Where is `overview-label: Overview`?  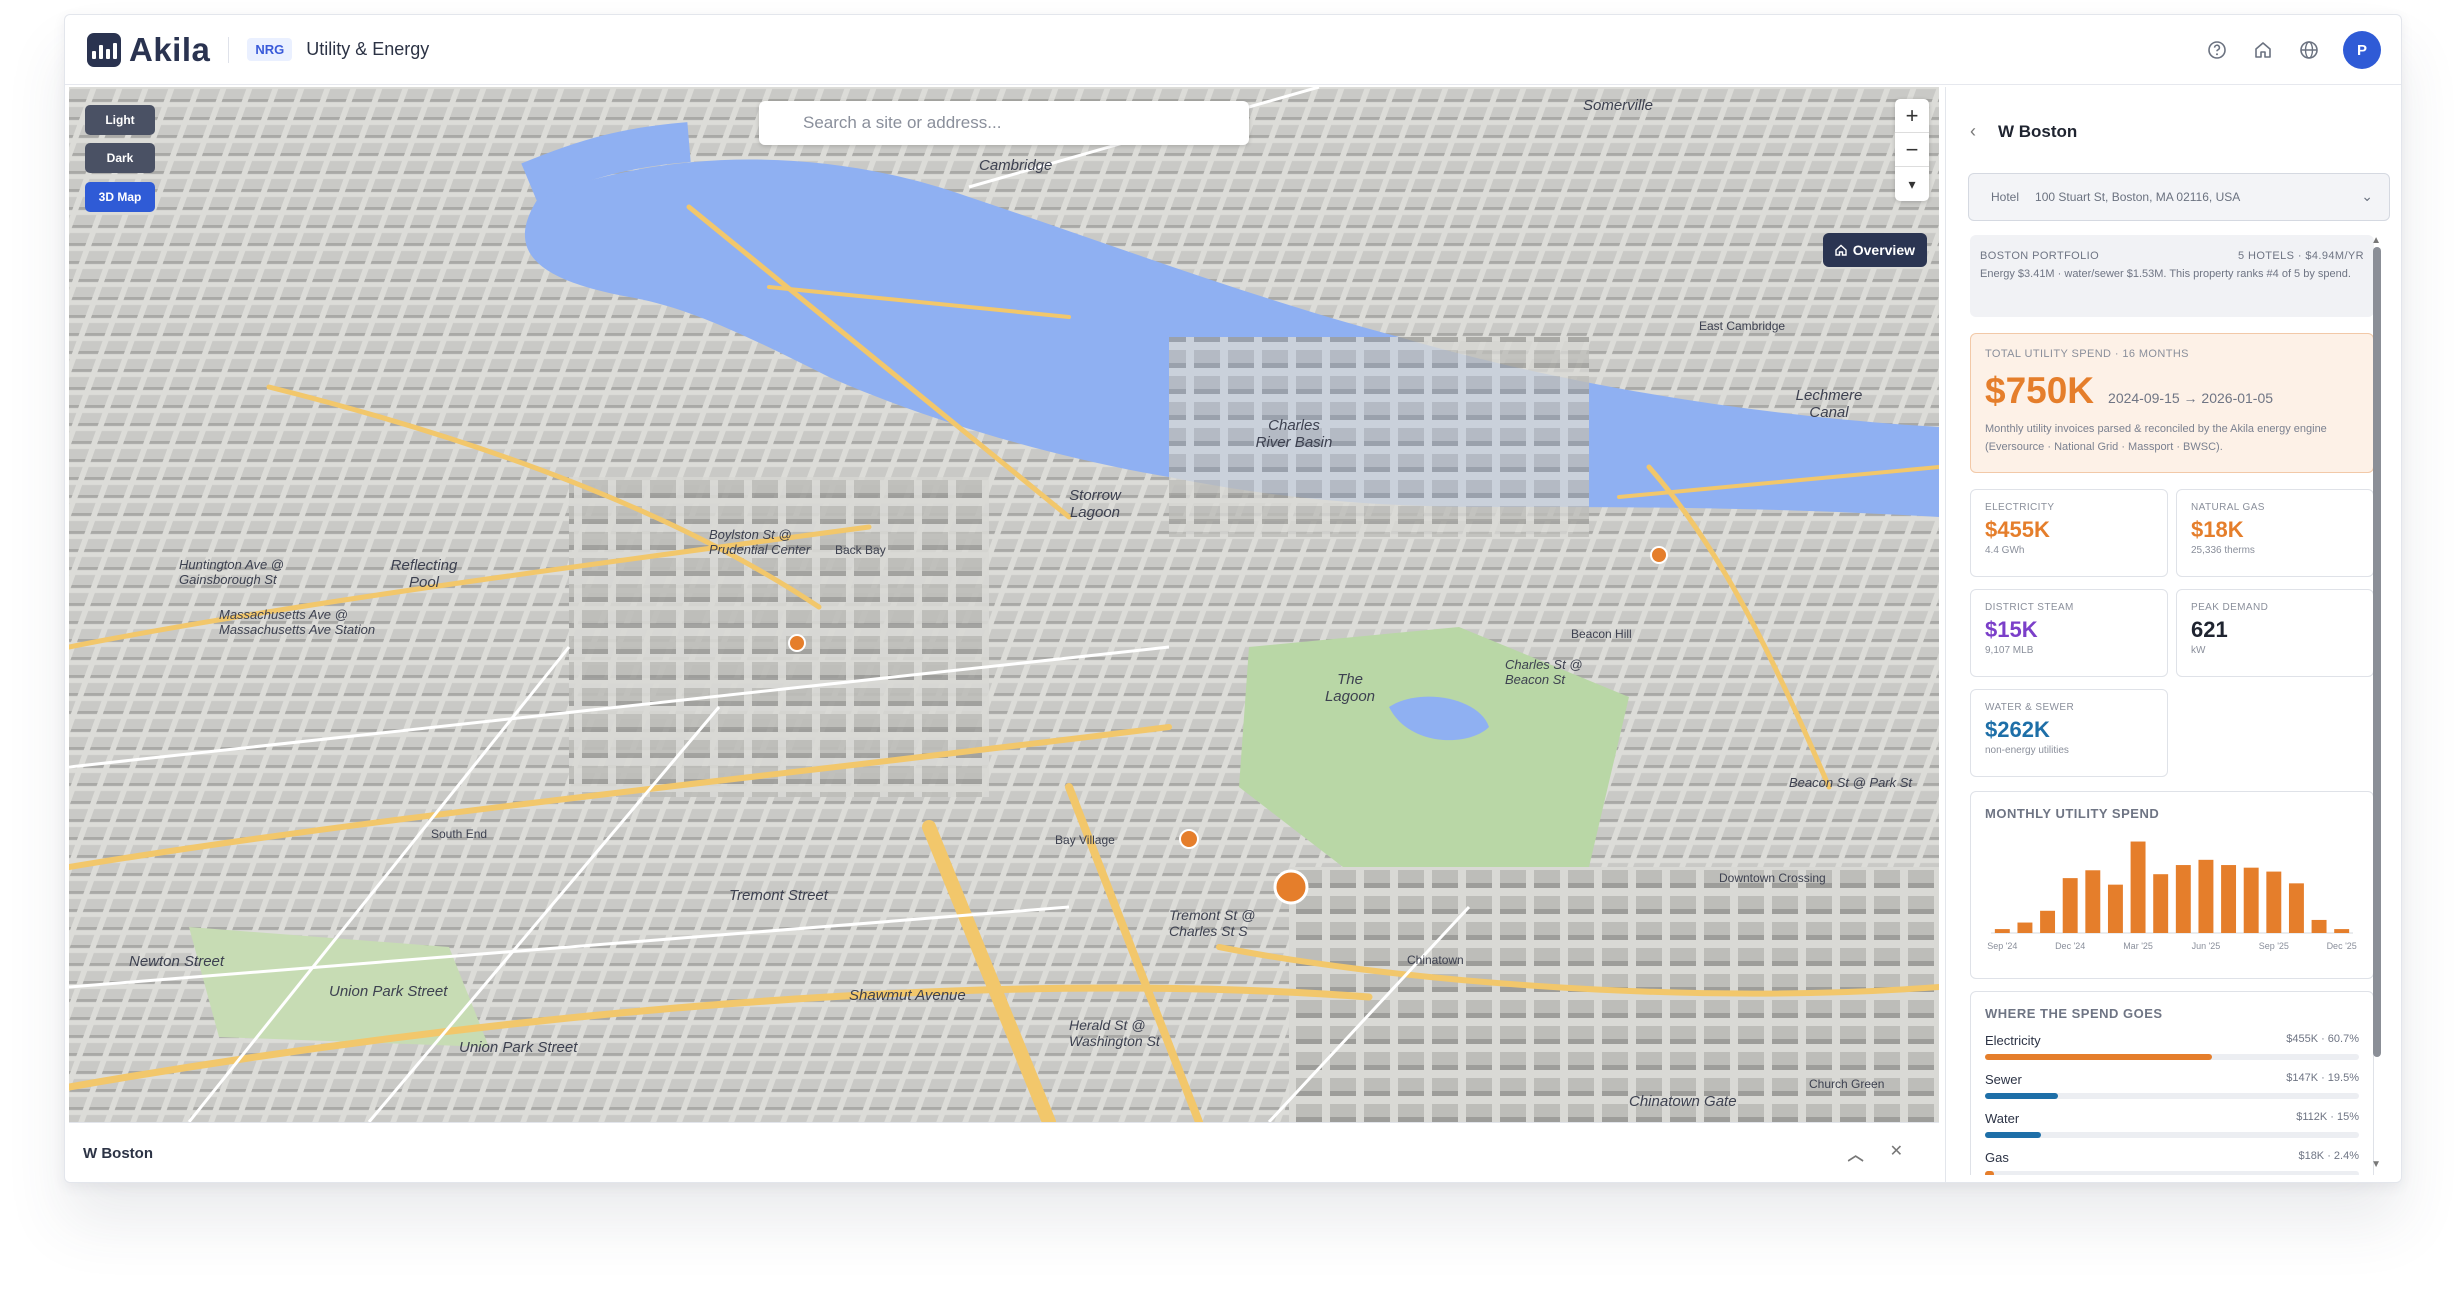
overview-label: Overview is located at coordinates (1883, 250).